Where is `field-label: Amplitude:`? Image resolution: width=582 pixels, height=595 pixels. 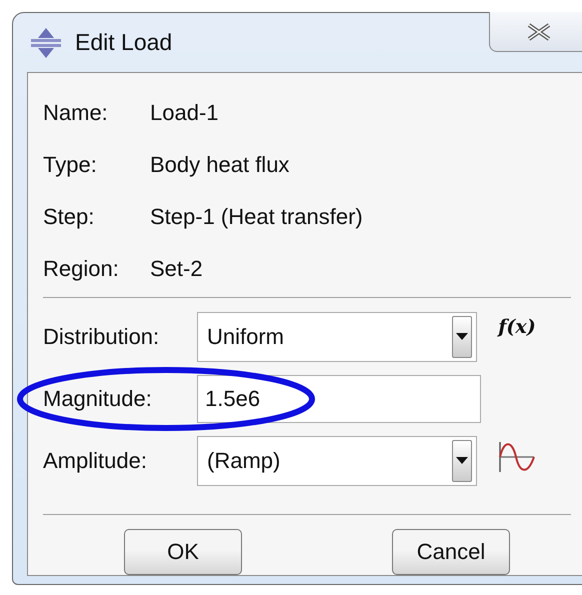 field-label: Amplitude: is located at coordinates (95, 461).